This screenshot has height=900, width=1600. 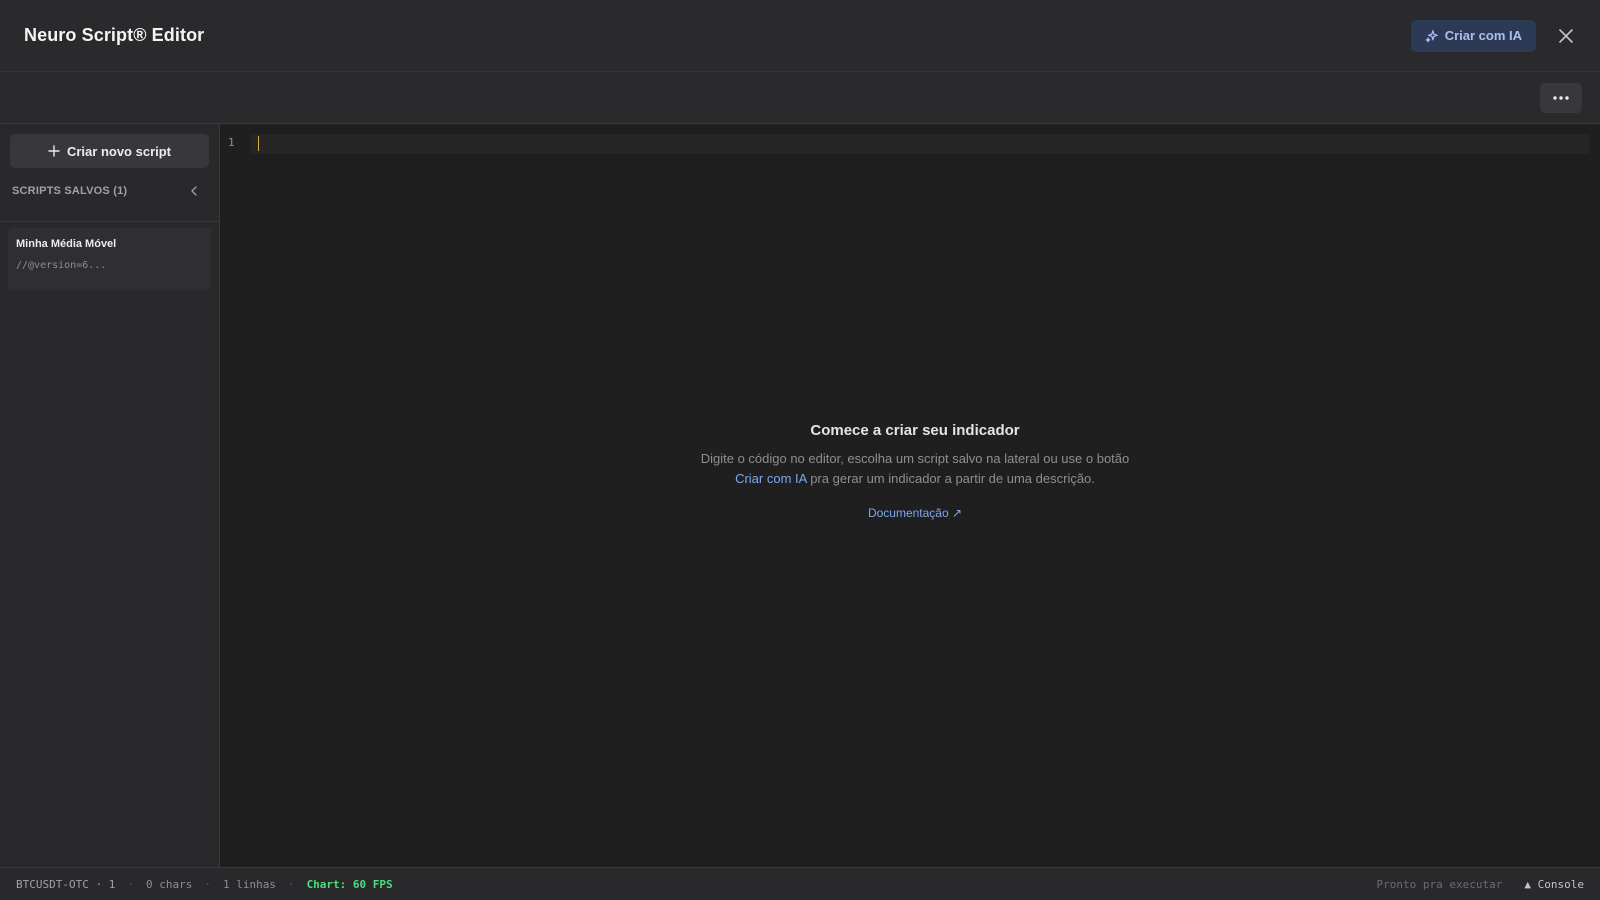 I want to click on sparkle-icon, so click(x=1431, y=35).